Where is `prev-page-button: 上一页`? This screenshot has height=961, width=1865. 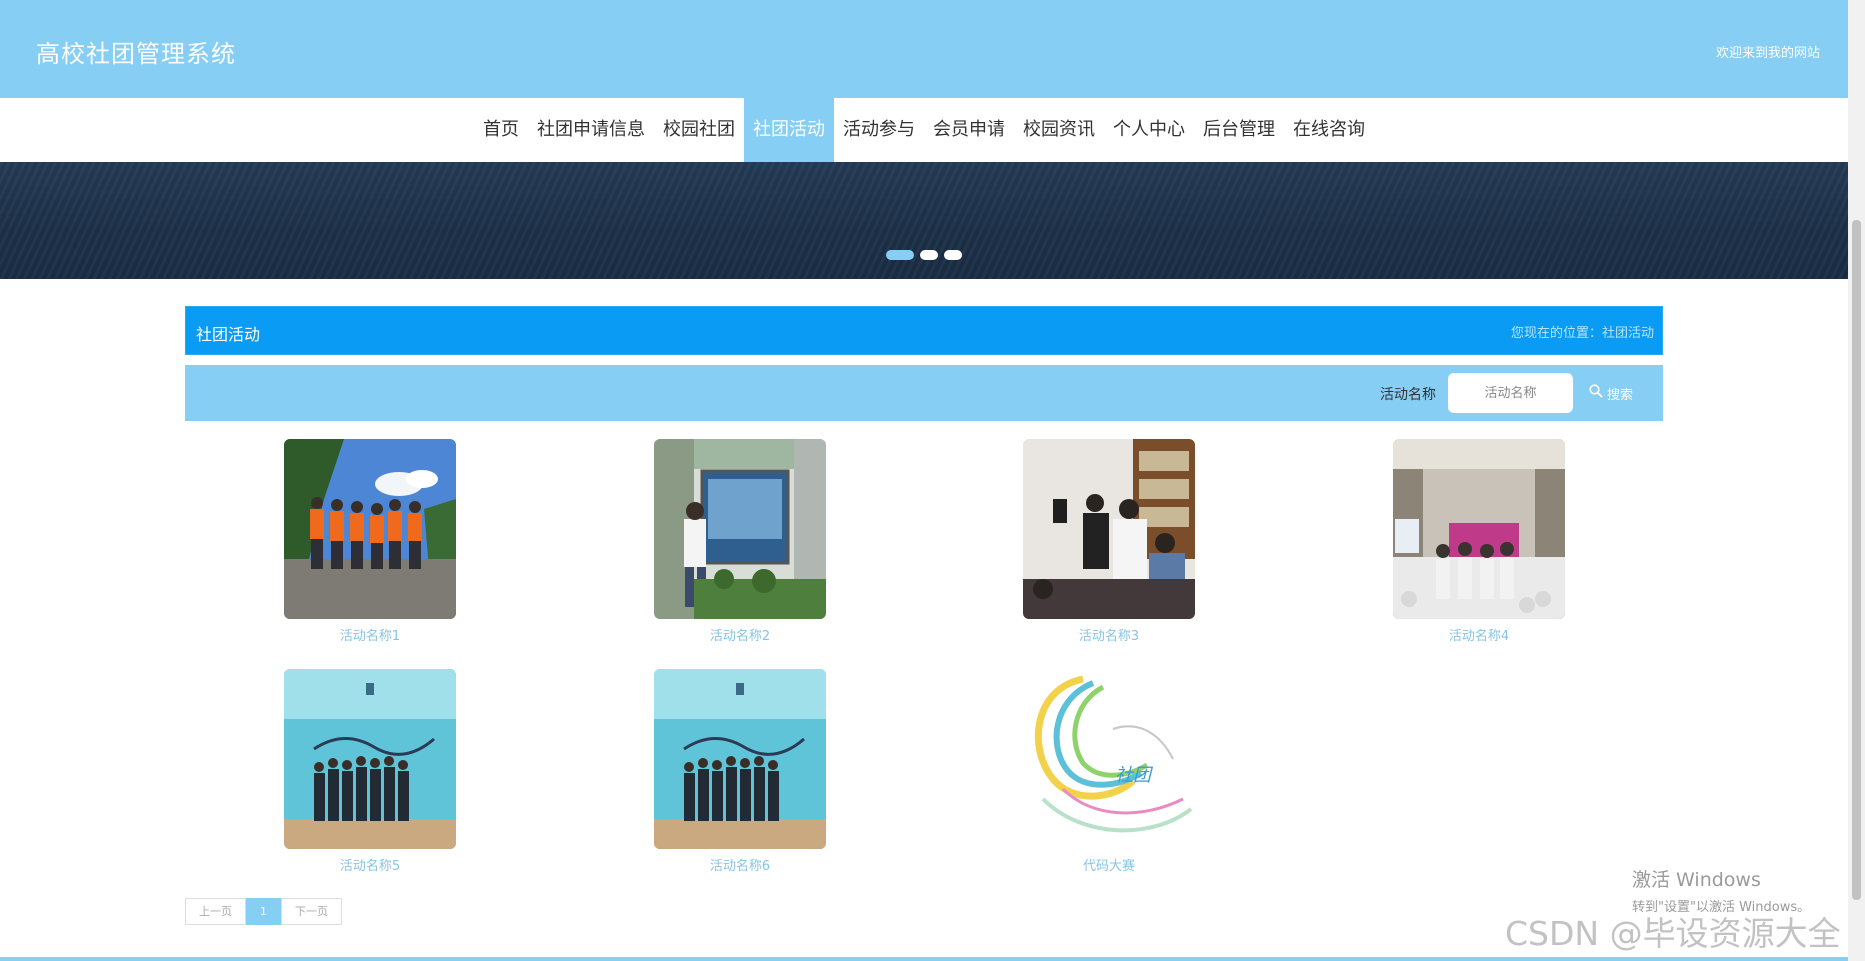 prev-page-button: 上一页 is located at coordinates (215, 911).